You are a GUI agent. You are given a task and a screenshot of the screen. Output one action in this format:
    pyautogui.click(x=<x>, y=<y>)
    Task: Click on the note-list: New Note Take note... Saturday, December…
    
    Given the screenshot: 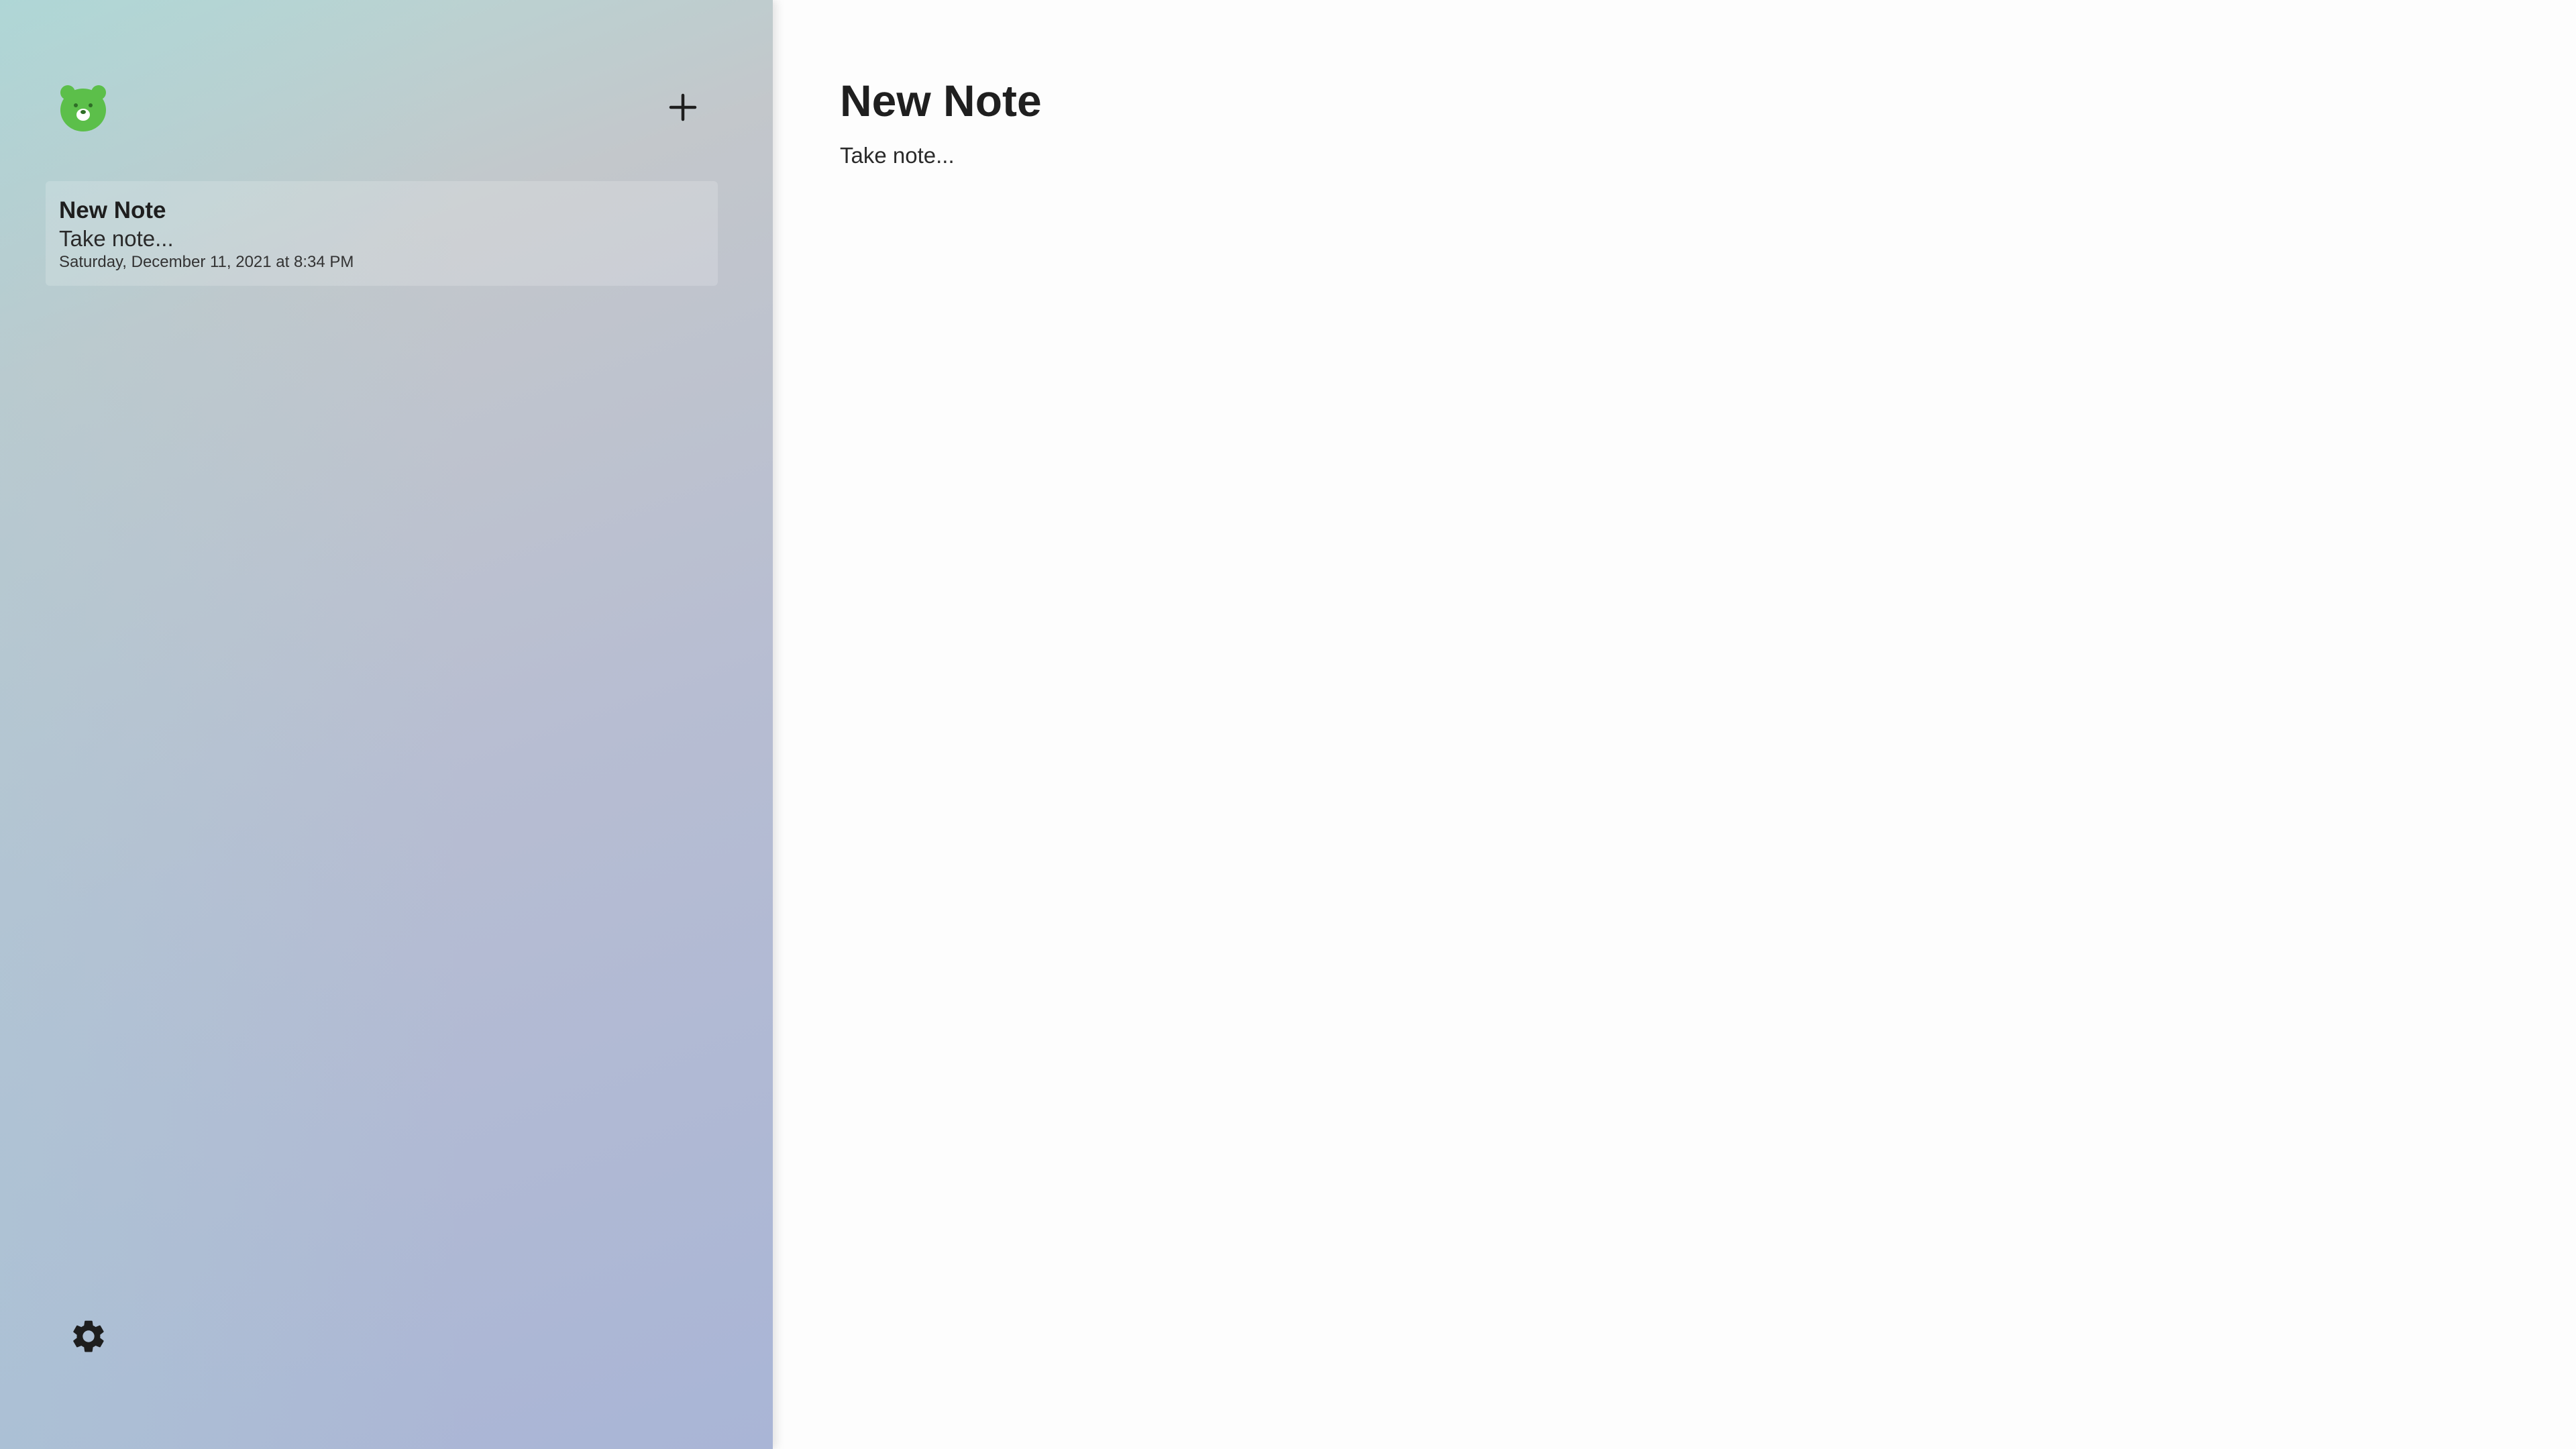 What is the action you would take?
    pyautogui.click(x=382, y=233)
    